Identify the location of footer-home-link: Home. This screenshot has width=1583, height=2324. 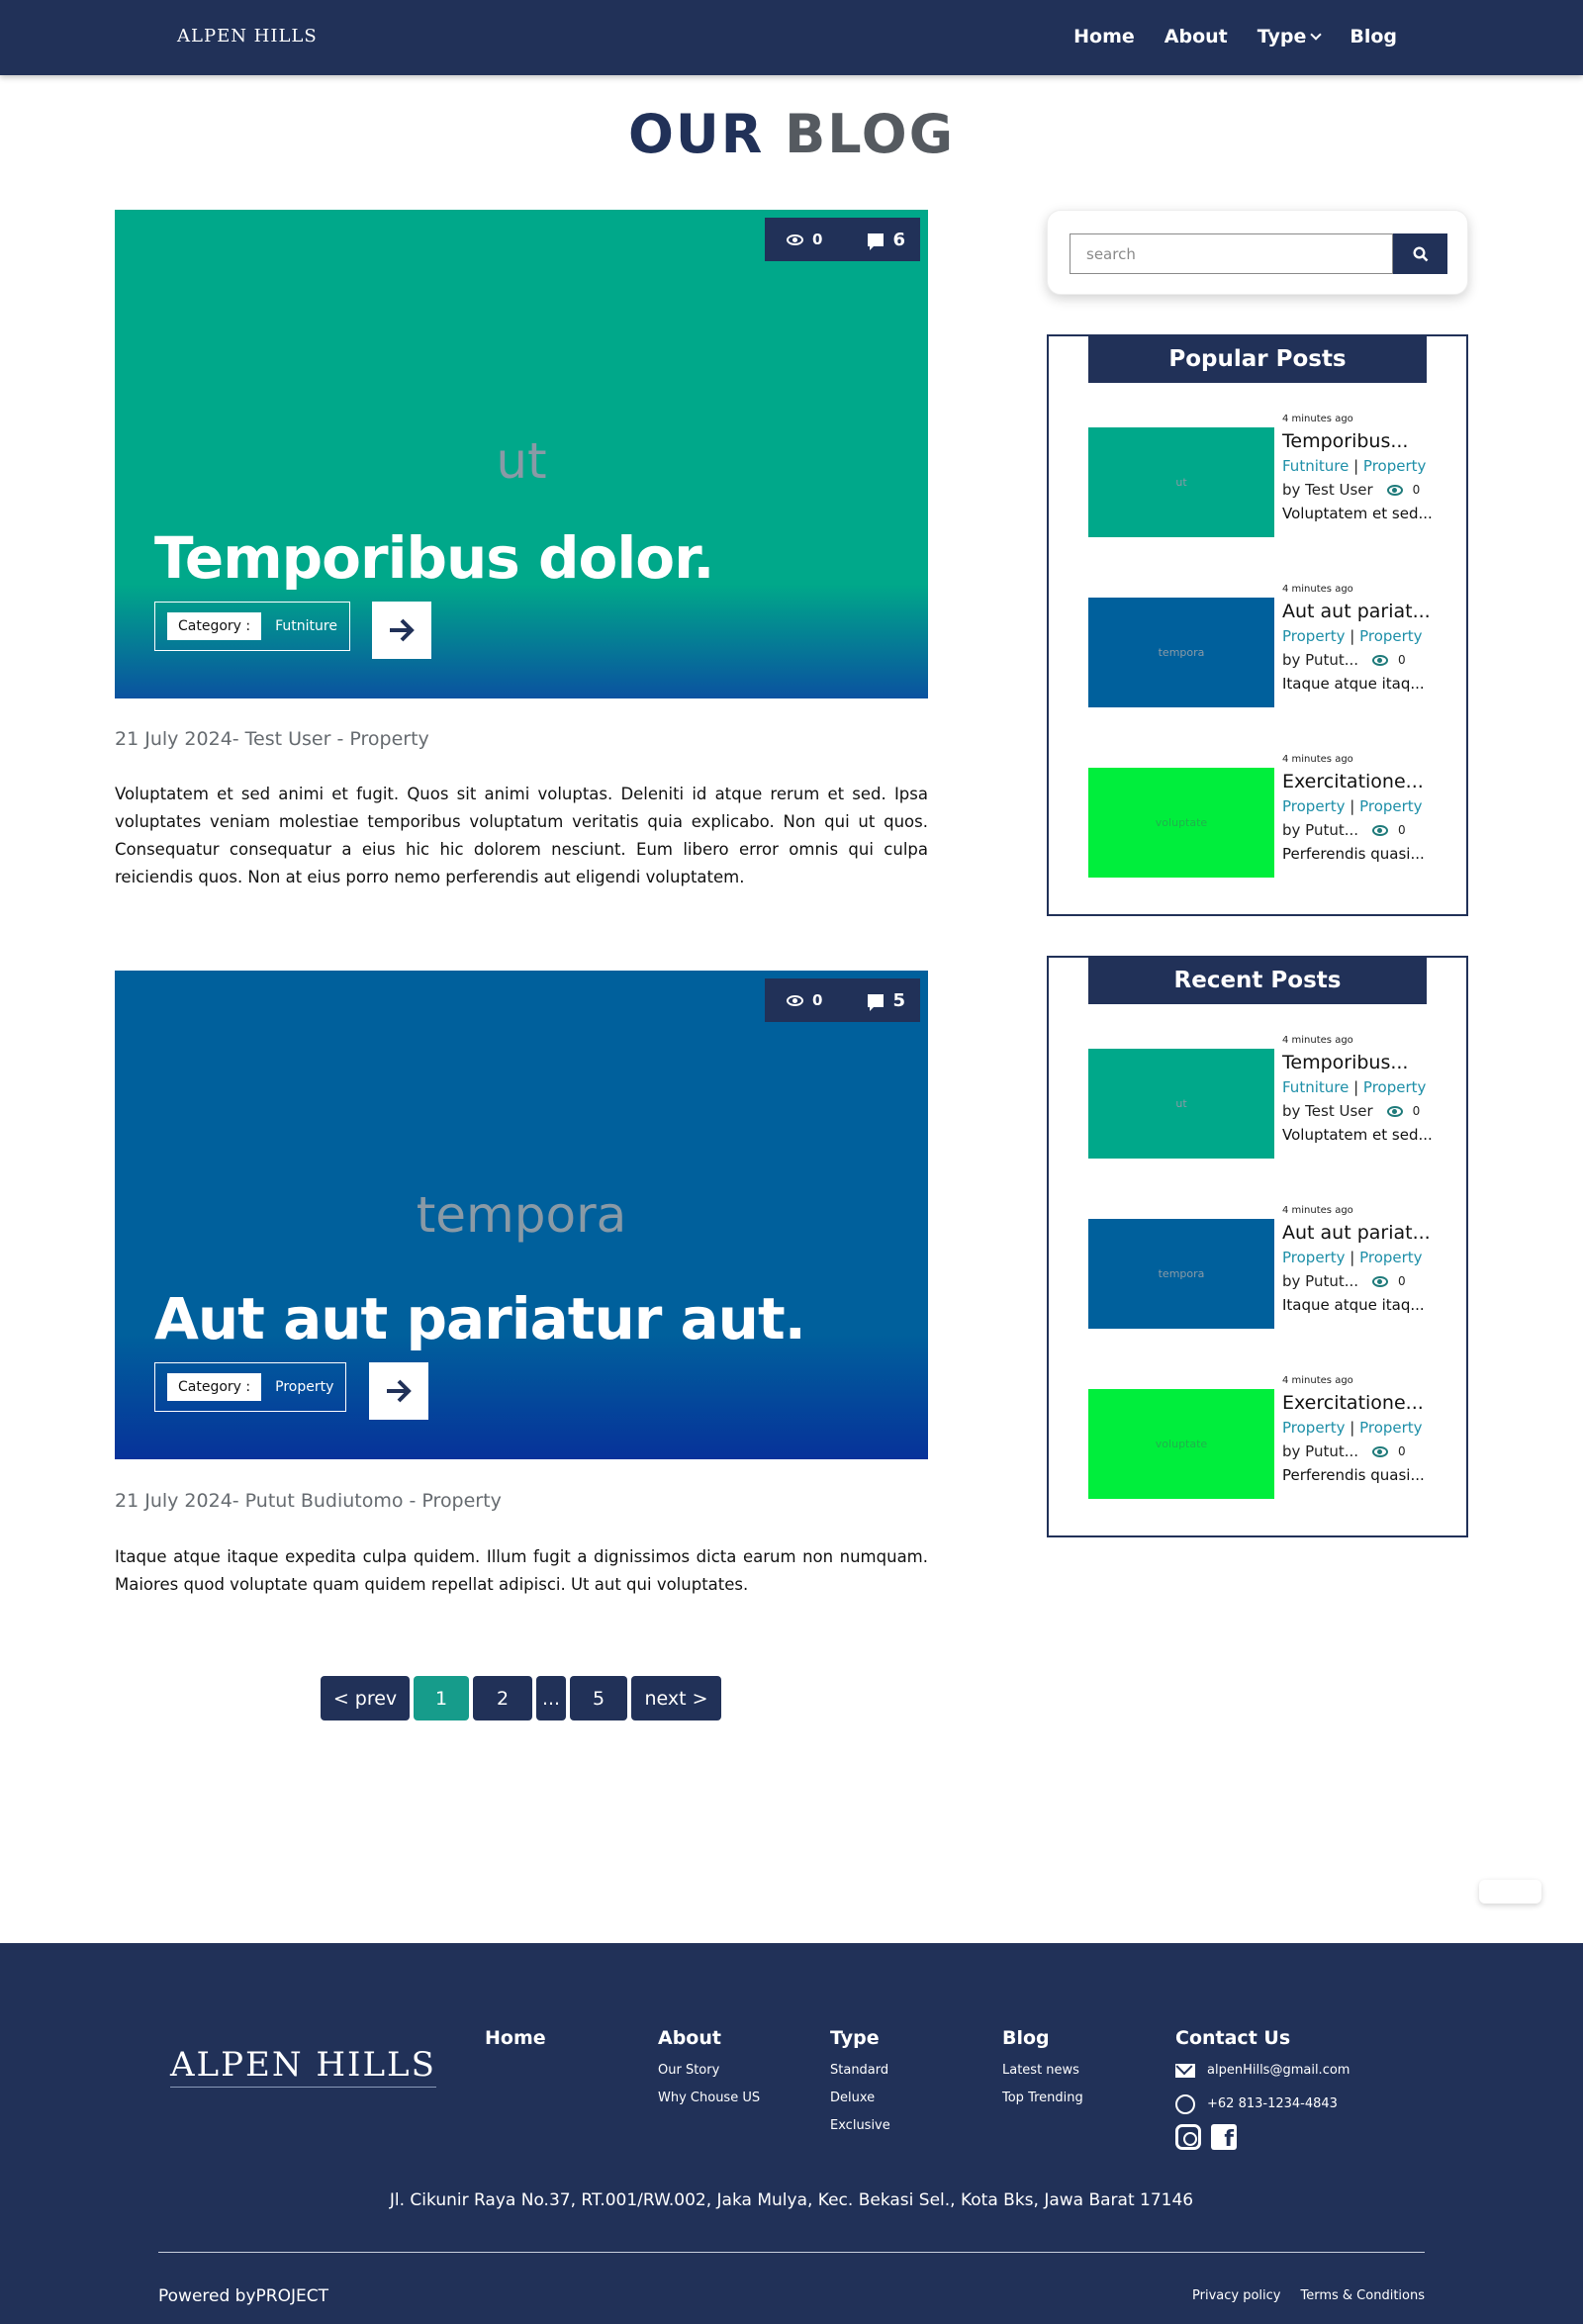
(515, 2038).